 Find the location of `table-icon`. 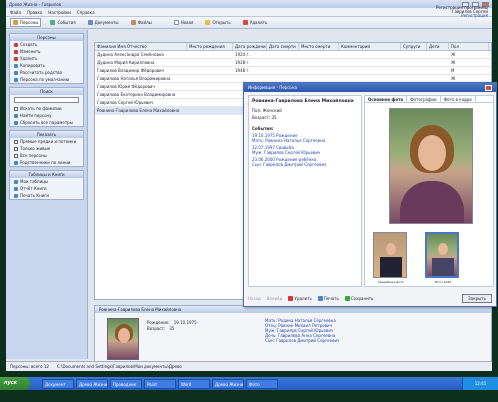

table-icon is located at coordinates (16, 181).